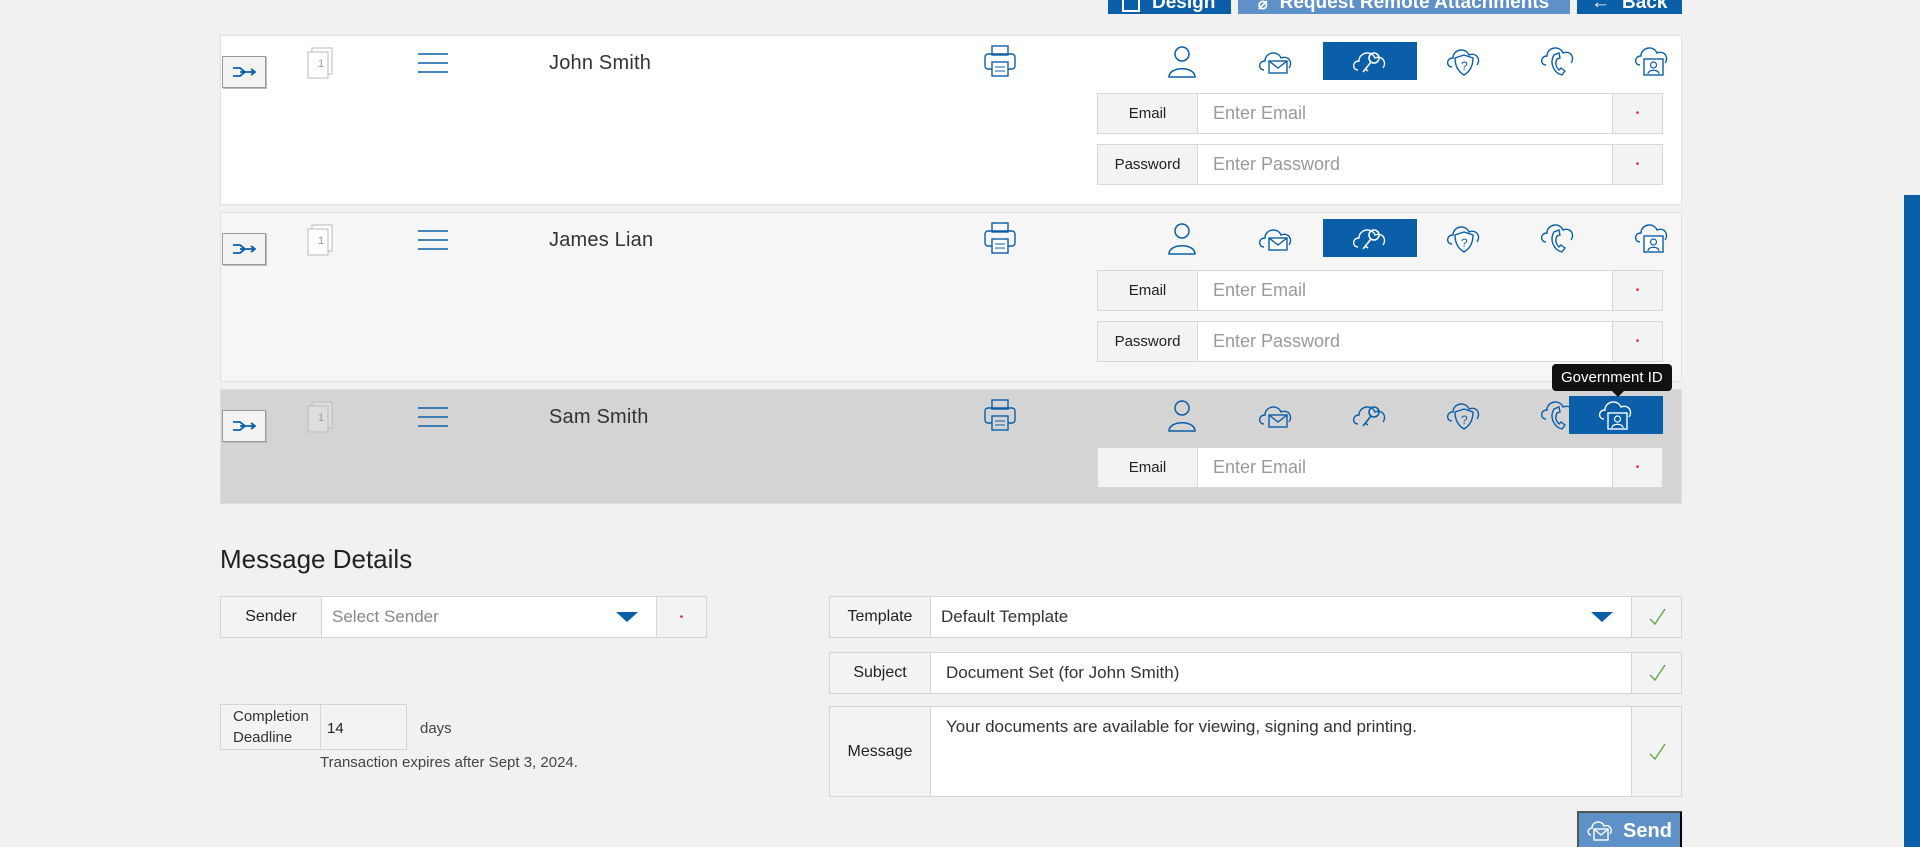 The height and width of the screenshot is (847, 1920). Describe the element at coordinates (1131, 6) in the screenshot. I see `design-icon` at that location.